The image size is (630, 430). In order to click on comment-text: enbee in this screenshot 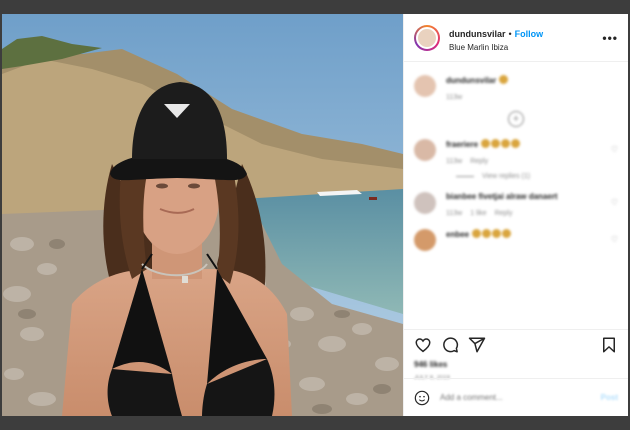, I will do `click(528, 234)`.